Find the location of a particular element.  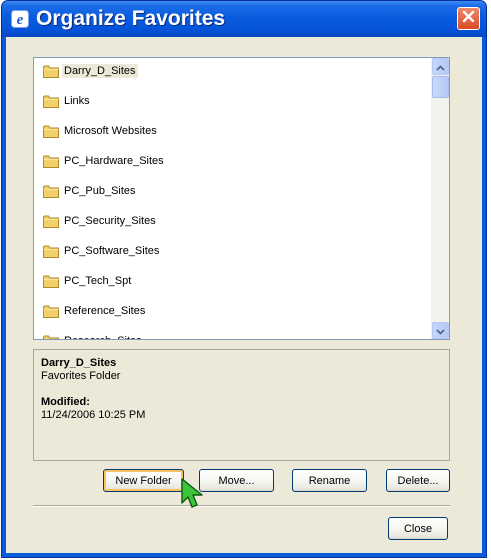

detail-folder-name: Darry_D_Sites is located at coordinates (79, 363).